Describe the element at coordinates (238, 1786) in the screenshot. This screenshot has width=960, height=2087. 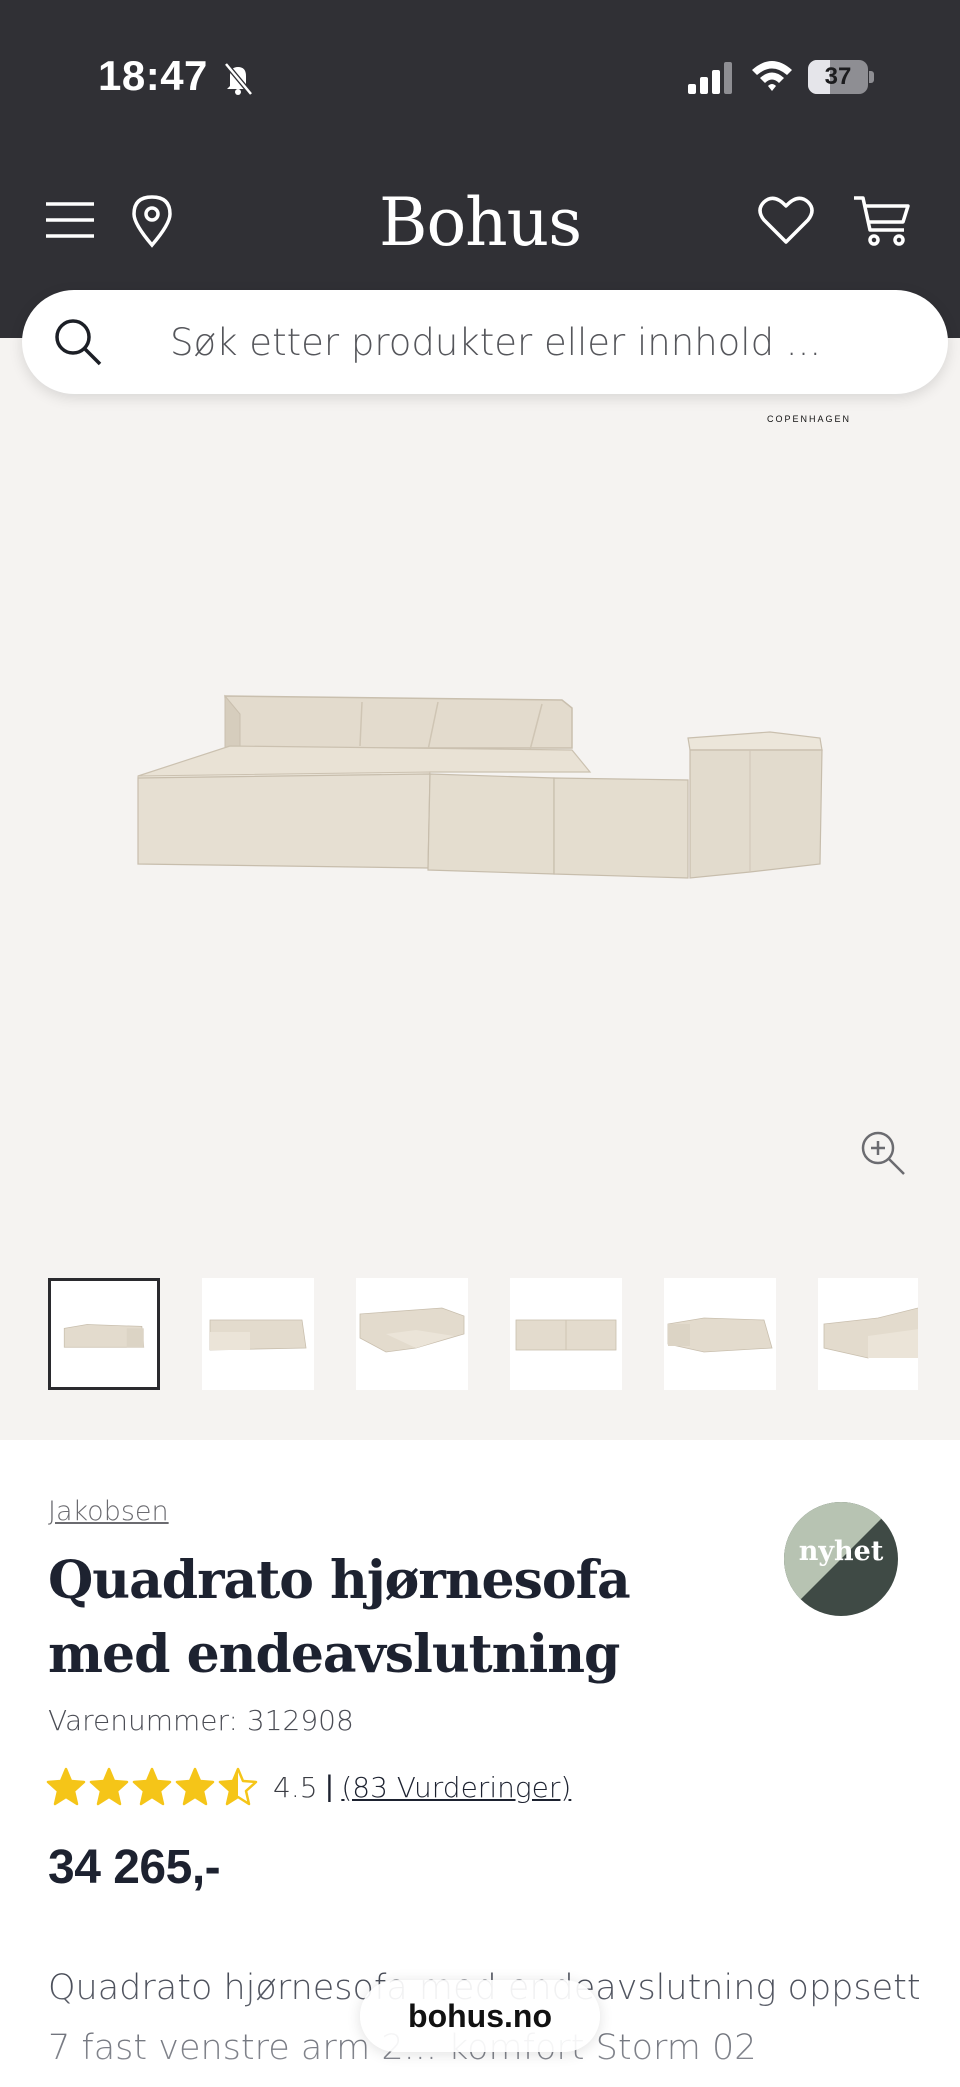
I see `star-half-icon` at that location.